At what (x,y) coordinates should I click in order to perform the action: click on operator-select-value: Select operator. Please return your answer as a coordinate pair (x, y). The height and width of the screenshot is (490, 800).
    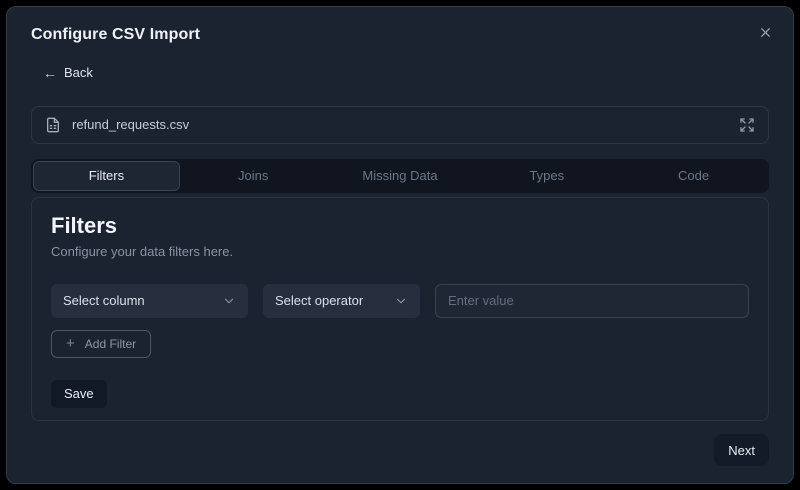
    Looking at the image, I should click on (319, 300).